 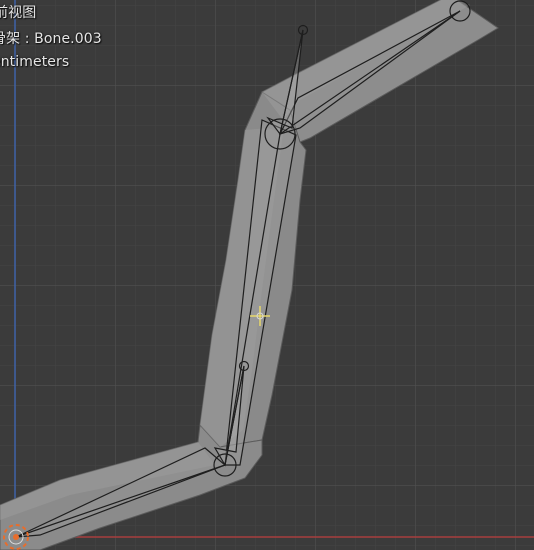 What do you see at coordinates (18, 13) in the screenshot?
I see `view-name-label: 前视图` at bounding box center [18, 13].